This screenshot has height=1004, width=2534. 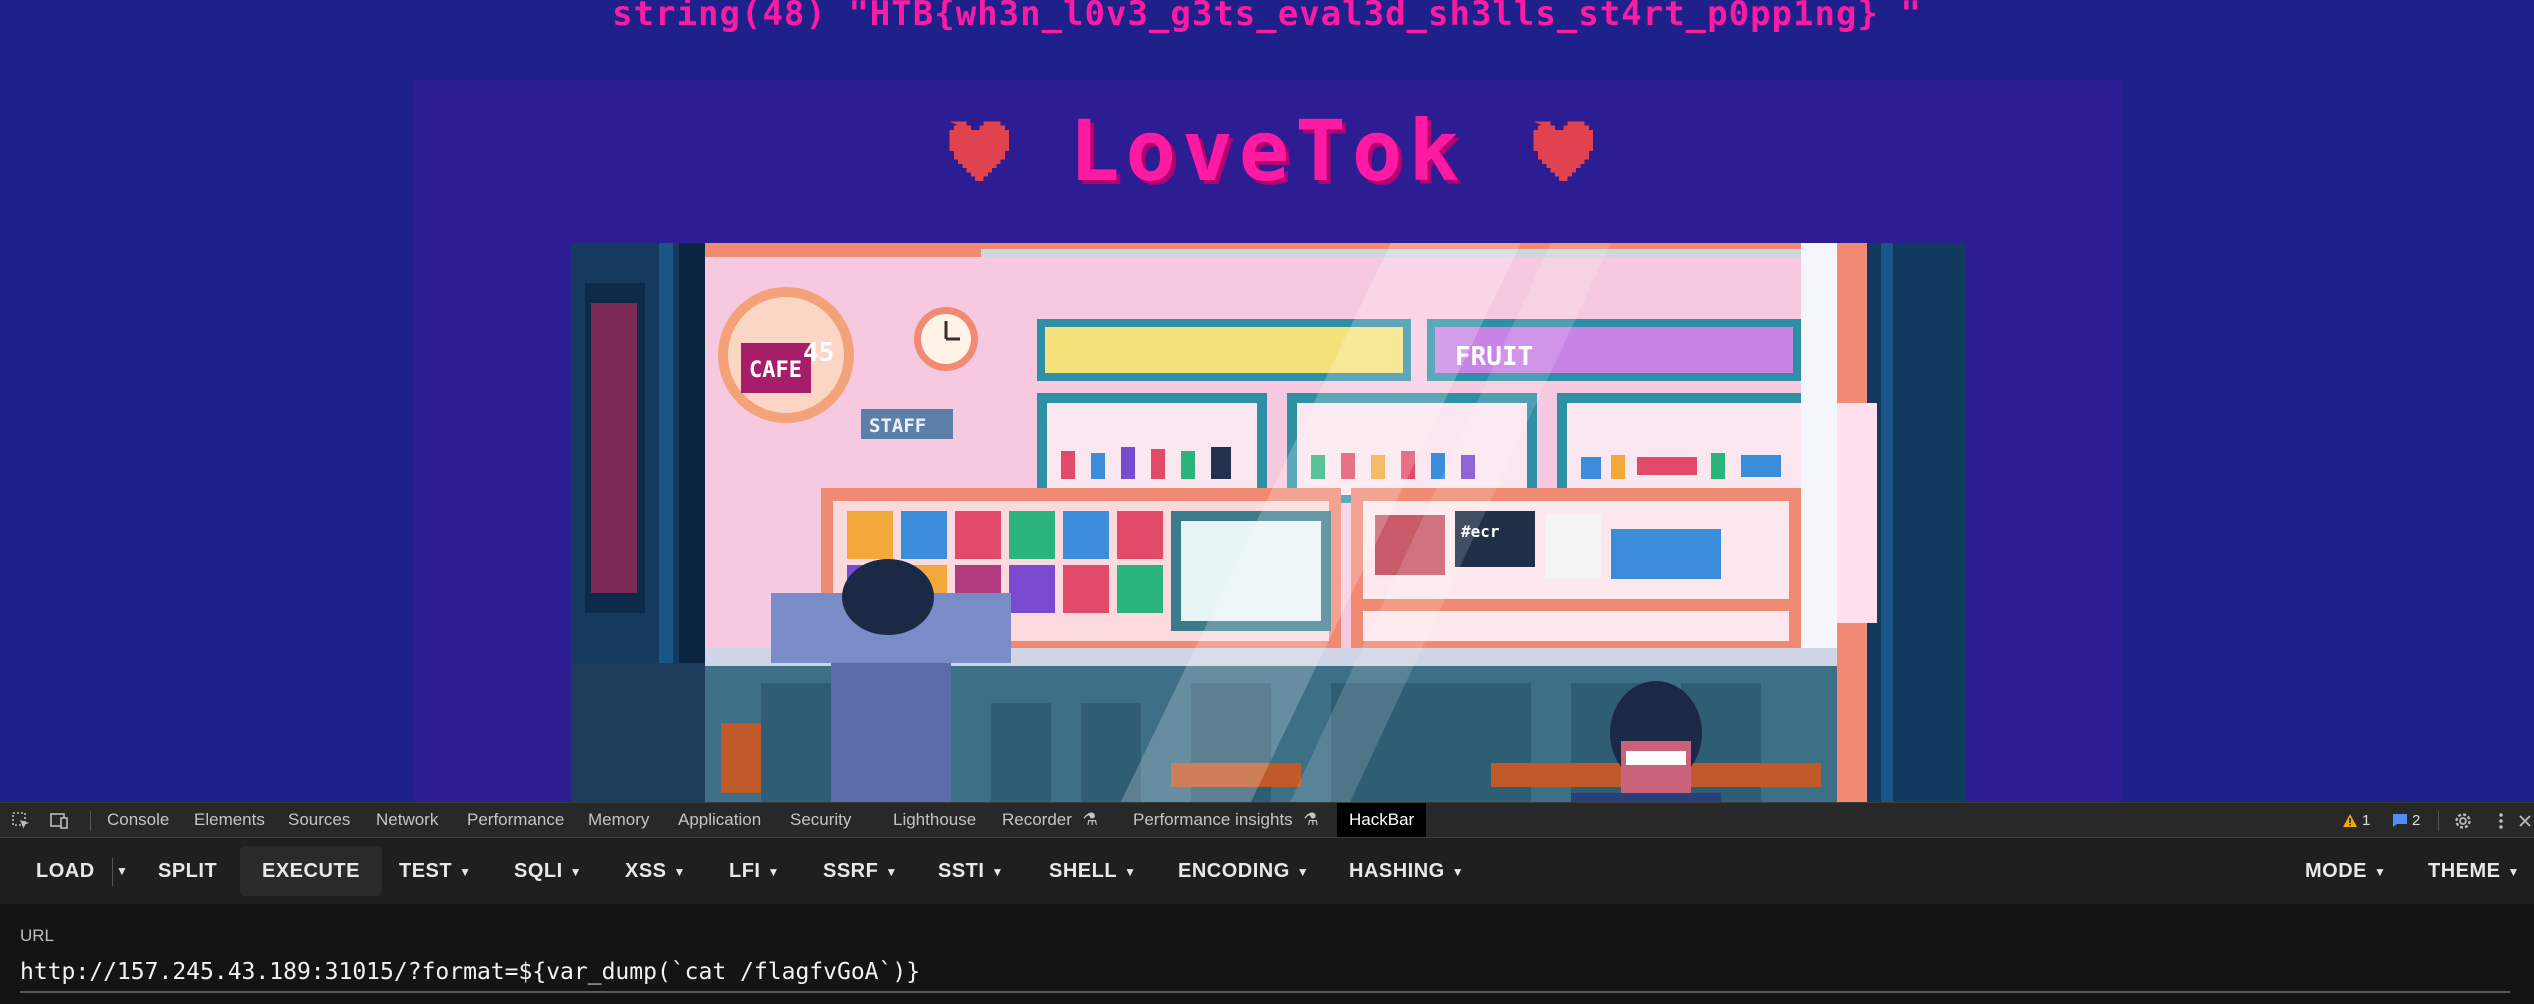 I want to click on message-icon, so click(x=2400, y=820).